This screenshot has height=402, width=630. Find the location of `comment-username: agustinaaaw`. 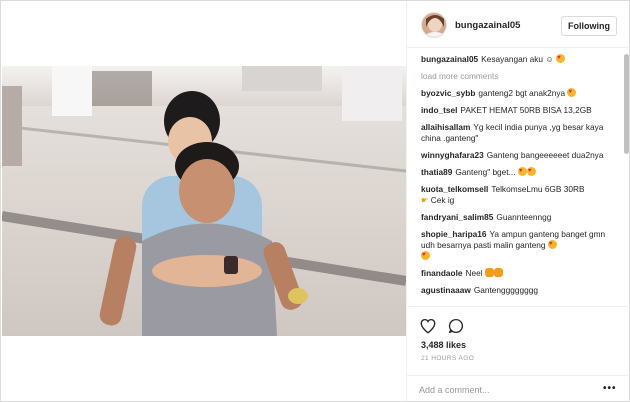

comment-username: agustinaaaw is located at coordinates (446, 290).